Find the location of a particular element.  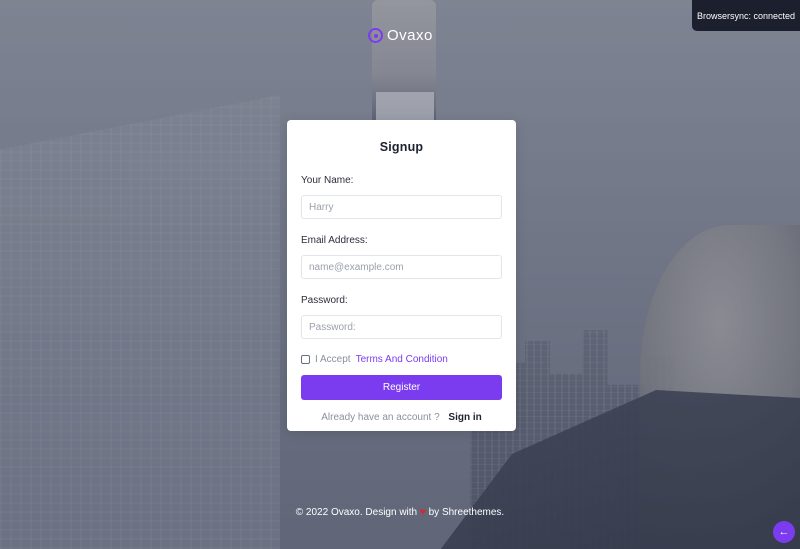

register-button: Register is located at coordinates (401, 387).